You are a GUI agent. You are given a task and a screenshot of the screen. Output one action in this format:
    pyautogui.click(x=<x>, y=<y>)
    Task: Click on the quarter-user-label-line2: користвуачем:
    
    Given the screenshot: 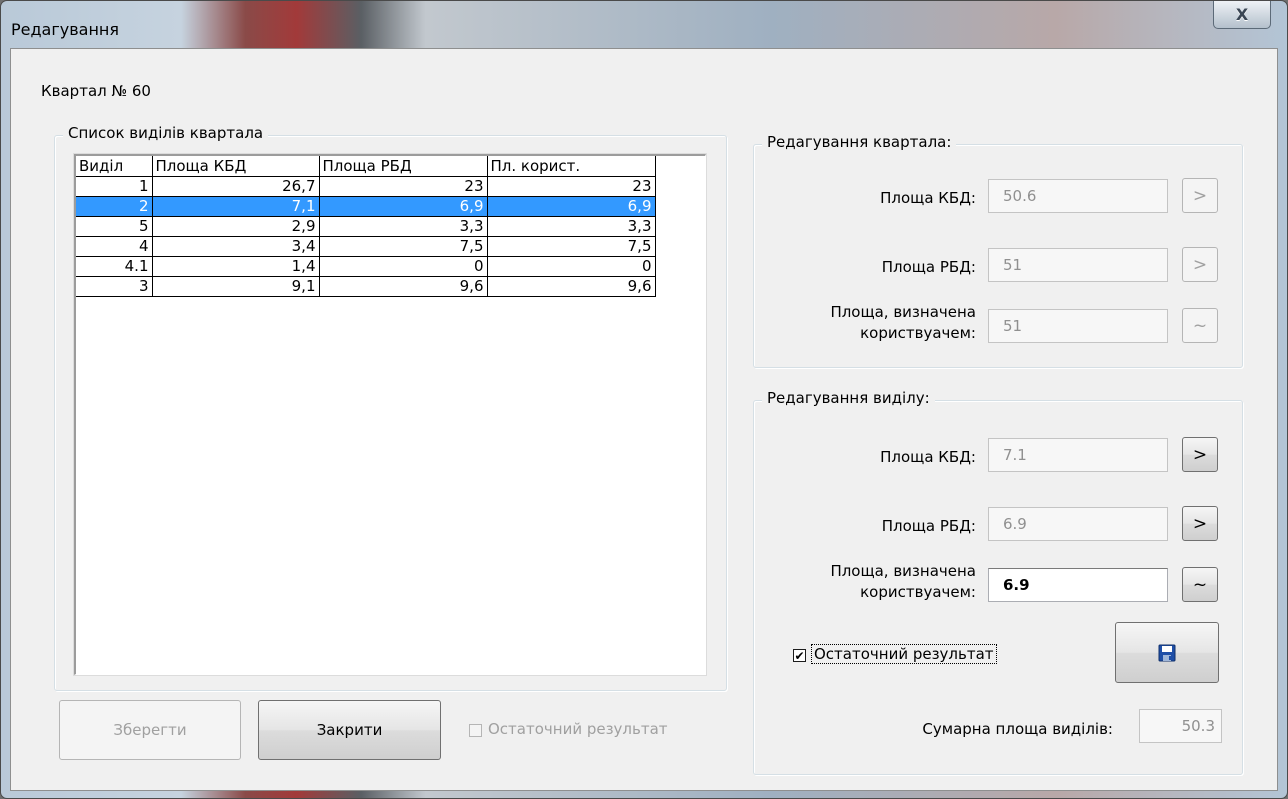 What is the action you would take?
    pyautogui.click(x=918, y=333)
    